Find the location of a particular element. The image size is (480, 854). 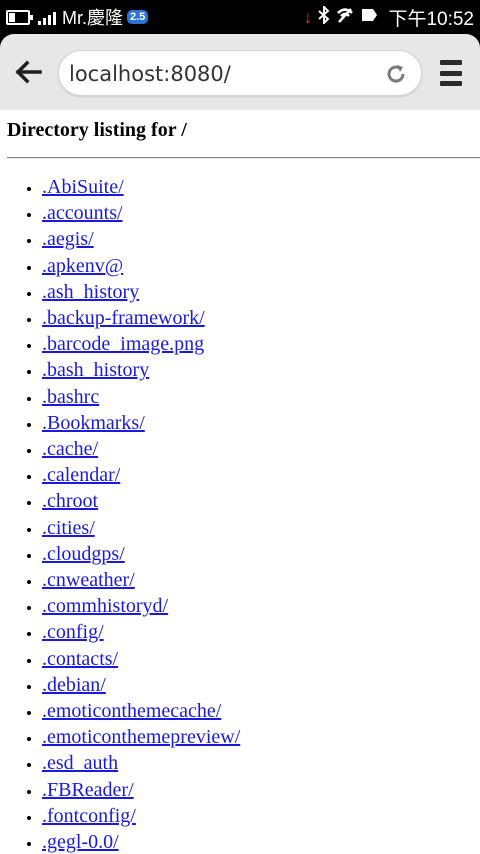

directory-entry-link: .bashrc is located at coordinates (70, 397).